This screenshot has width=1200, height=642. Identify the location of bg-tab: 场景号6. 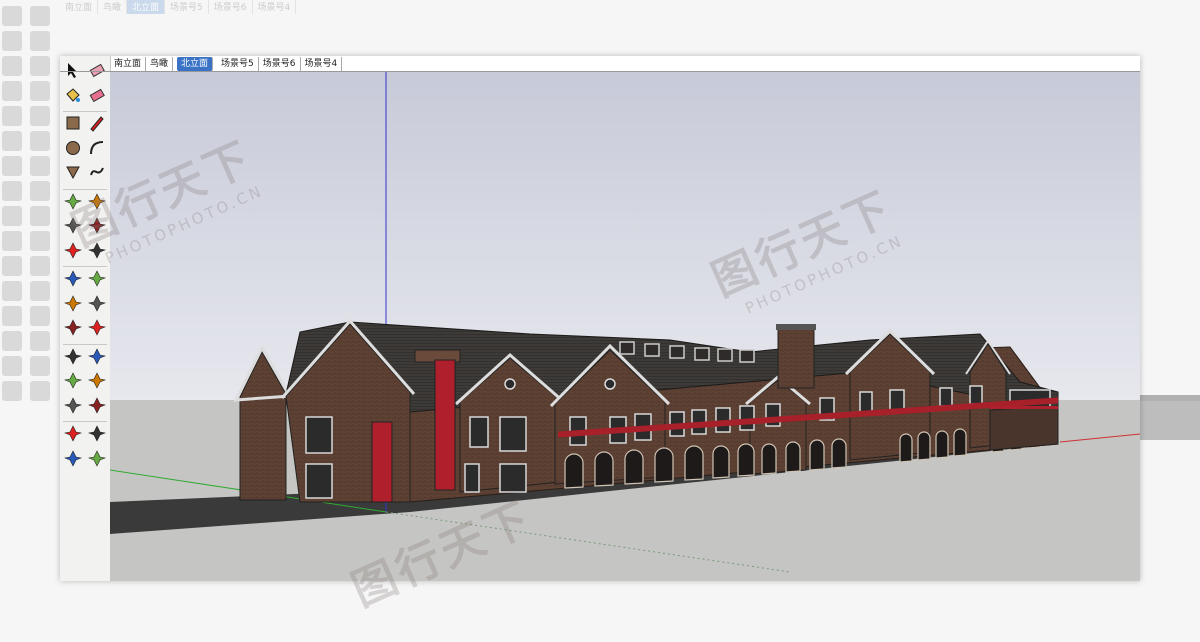
(231, 7).